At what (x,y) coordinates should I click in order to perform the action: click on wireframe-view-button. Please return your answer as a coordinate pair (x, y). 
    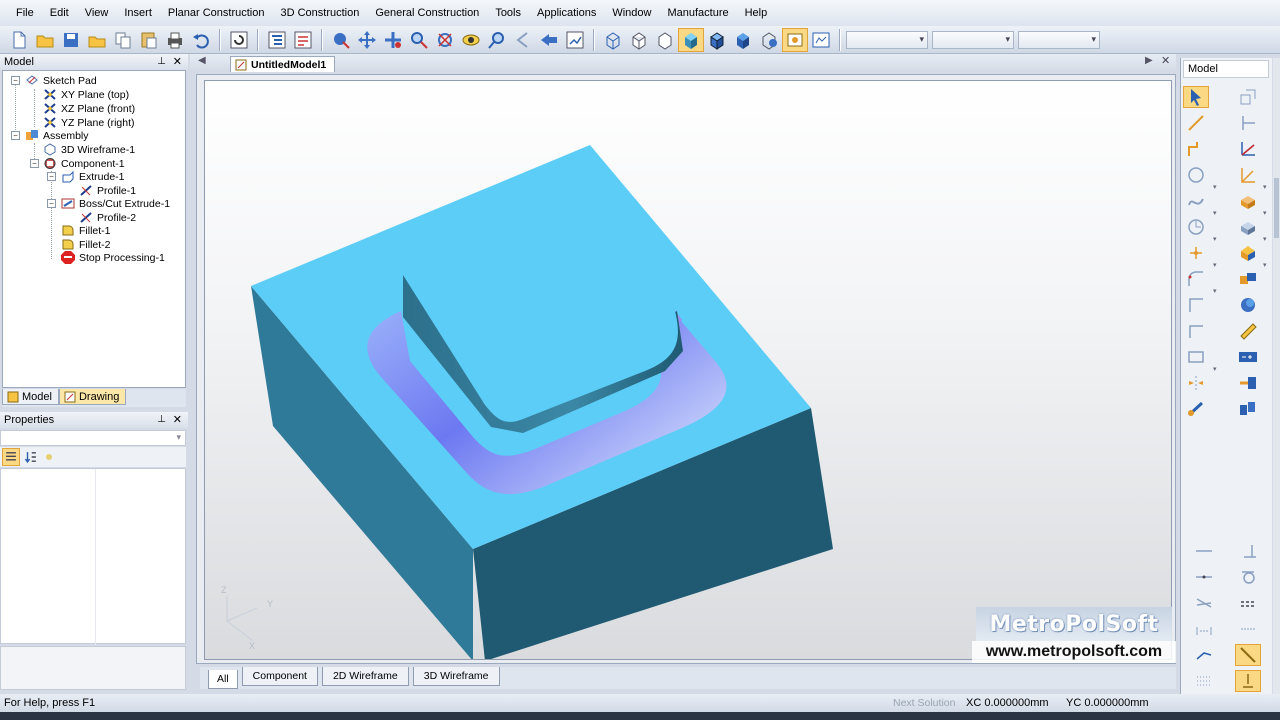
    Looking at the image, I should click on (613, 40).